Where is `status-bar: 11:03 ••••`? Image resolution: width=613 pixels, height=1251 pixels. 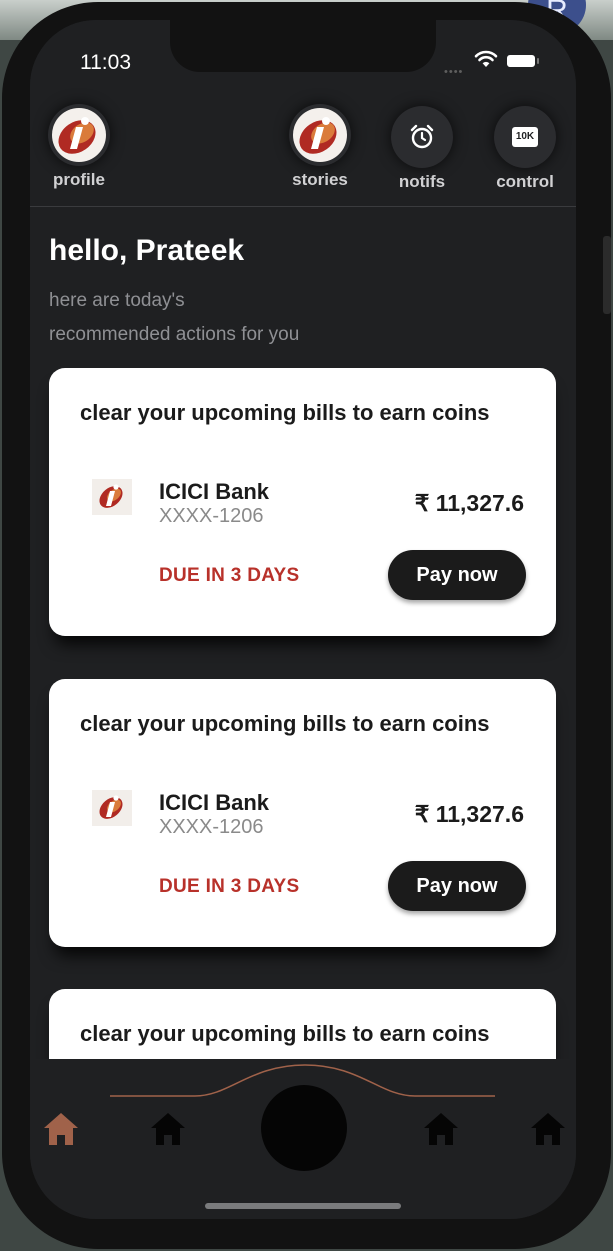 status-bar: 11:03 •••• is located at coordinates (303, 57).